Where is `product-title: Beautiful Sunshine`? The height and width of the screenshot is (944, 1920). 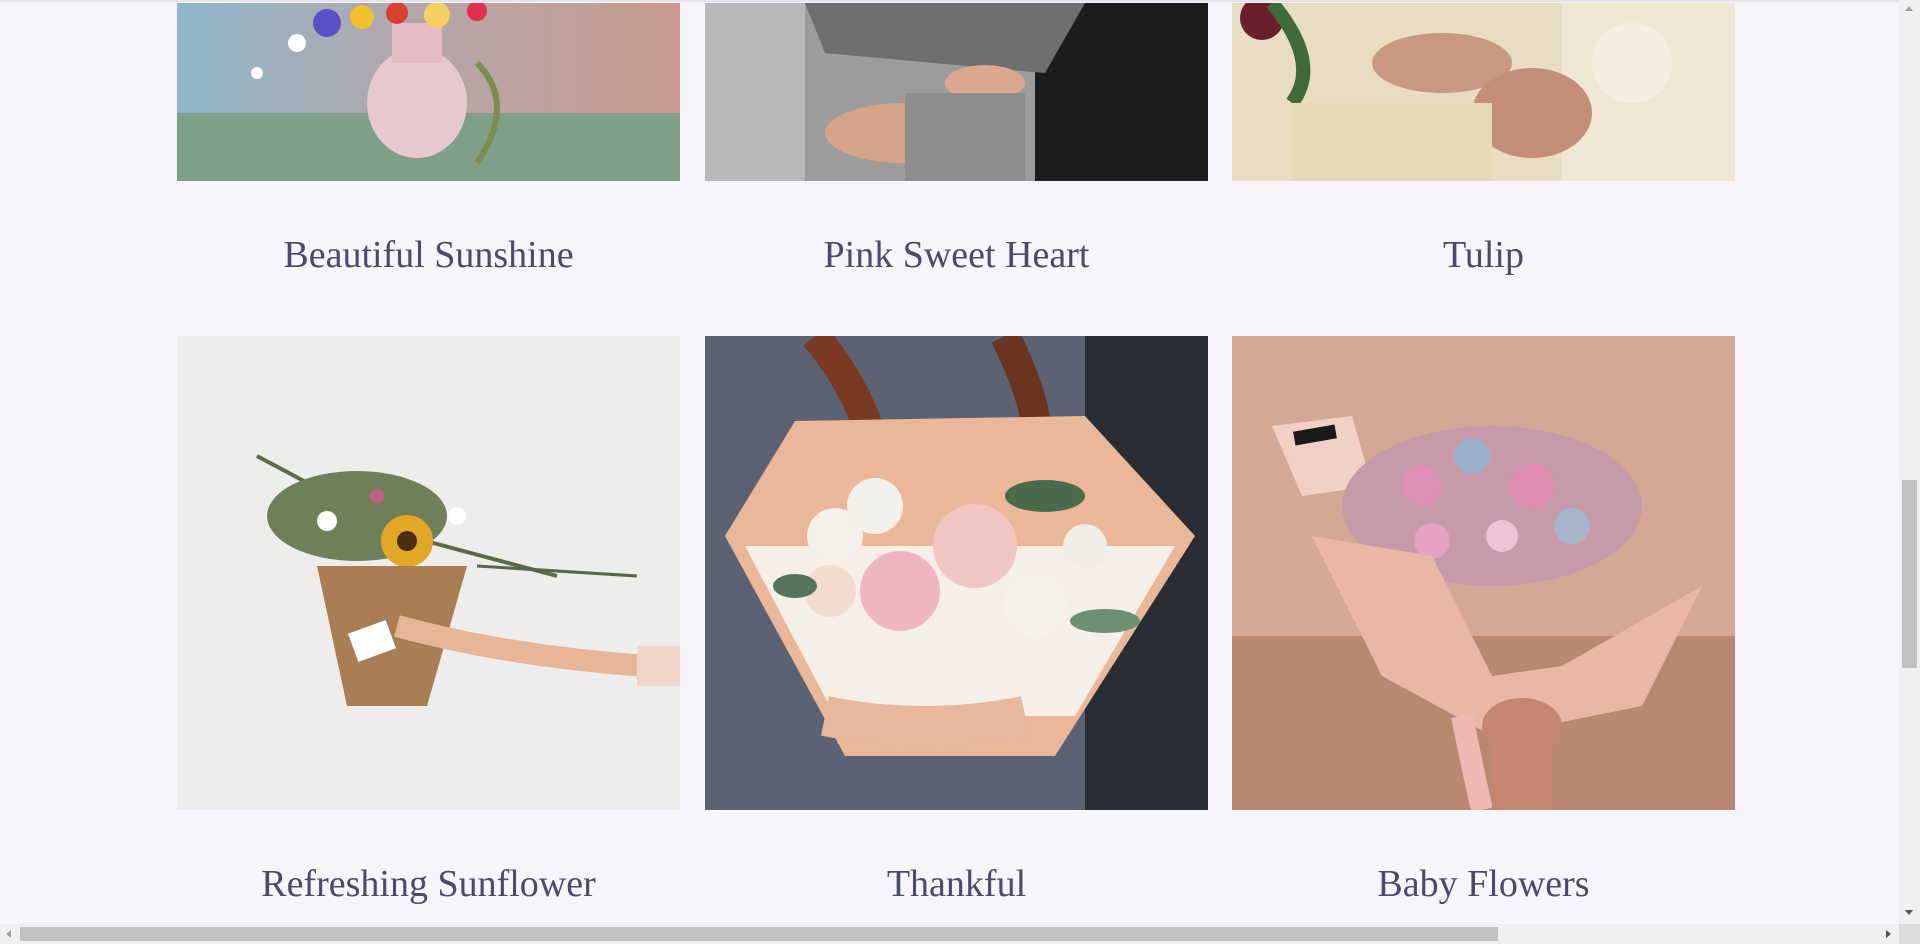
product-title: Beautiful Sunshine is located at coordinates (428, 255).